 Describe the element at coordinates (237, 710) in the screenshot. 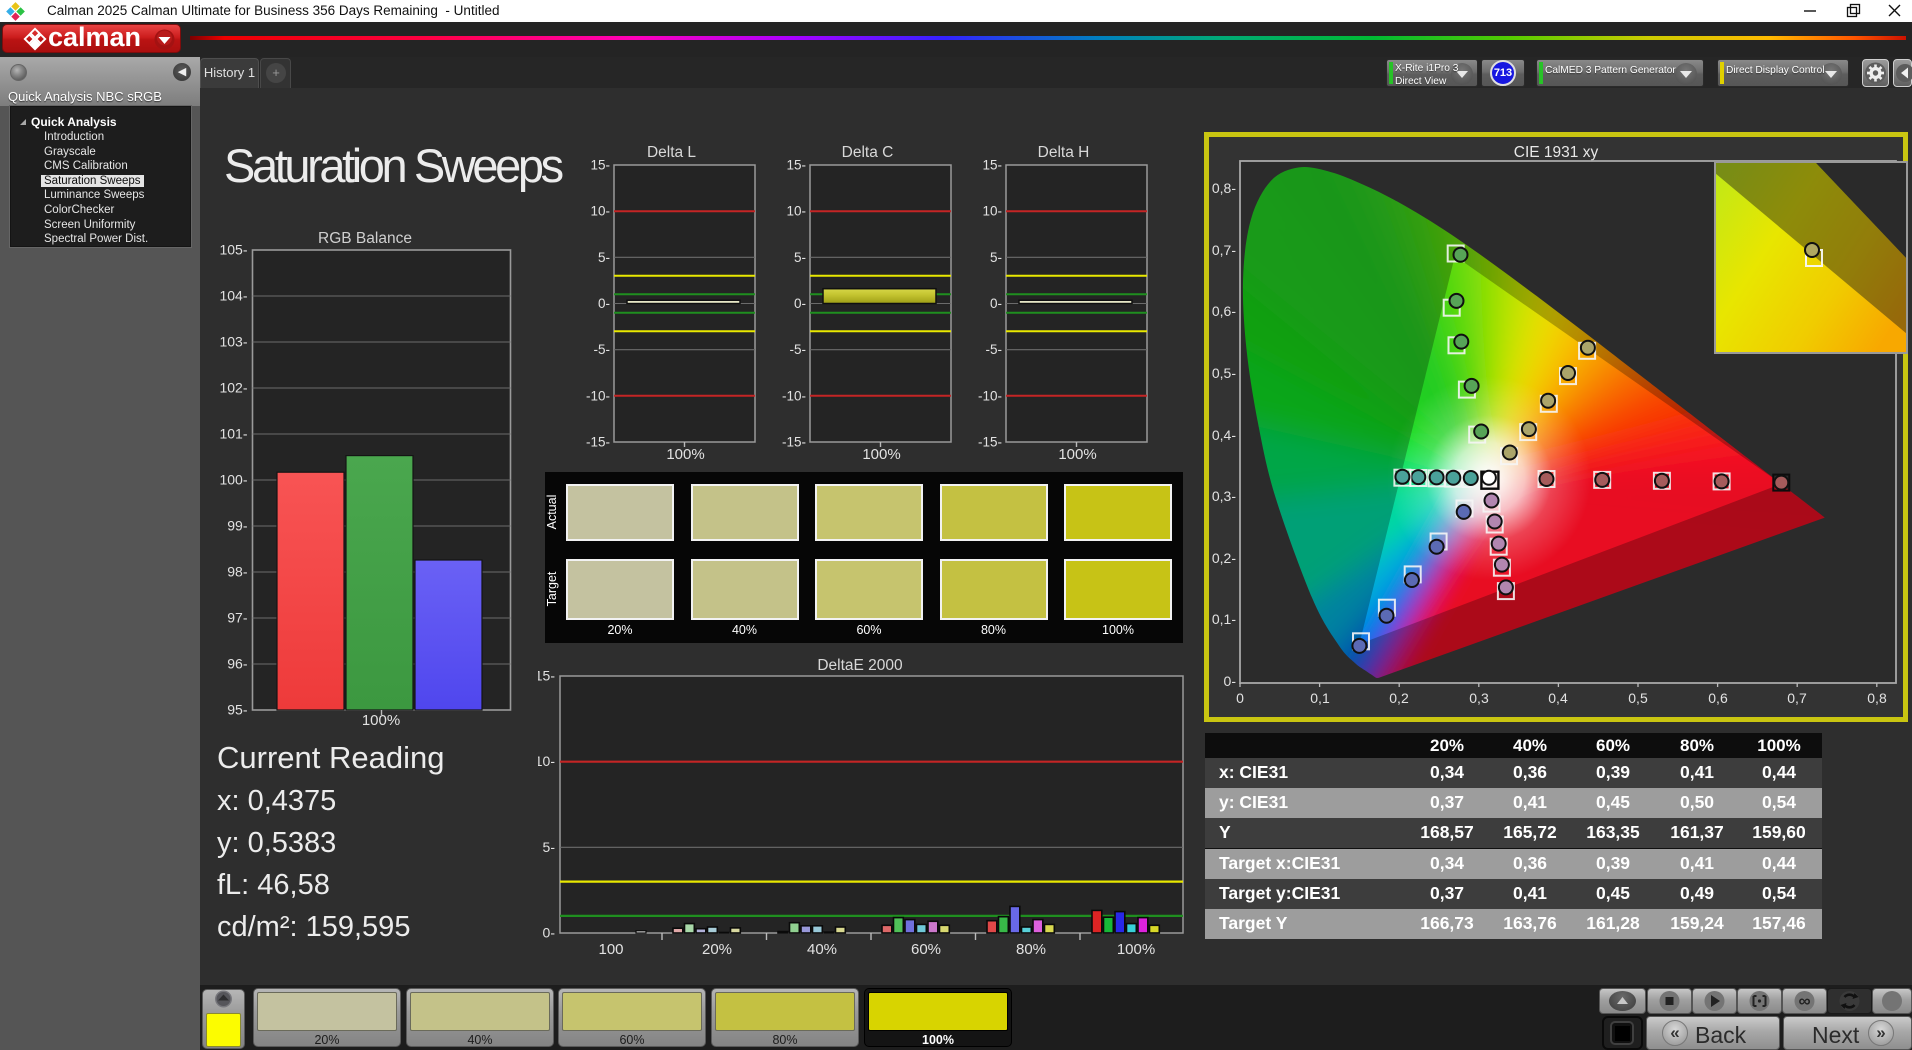

I see `svg-text: 95-` at that location.